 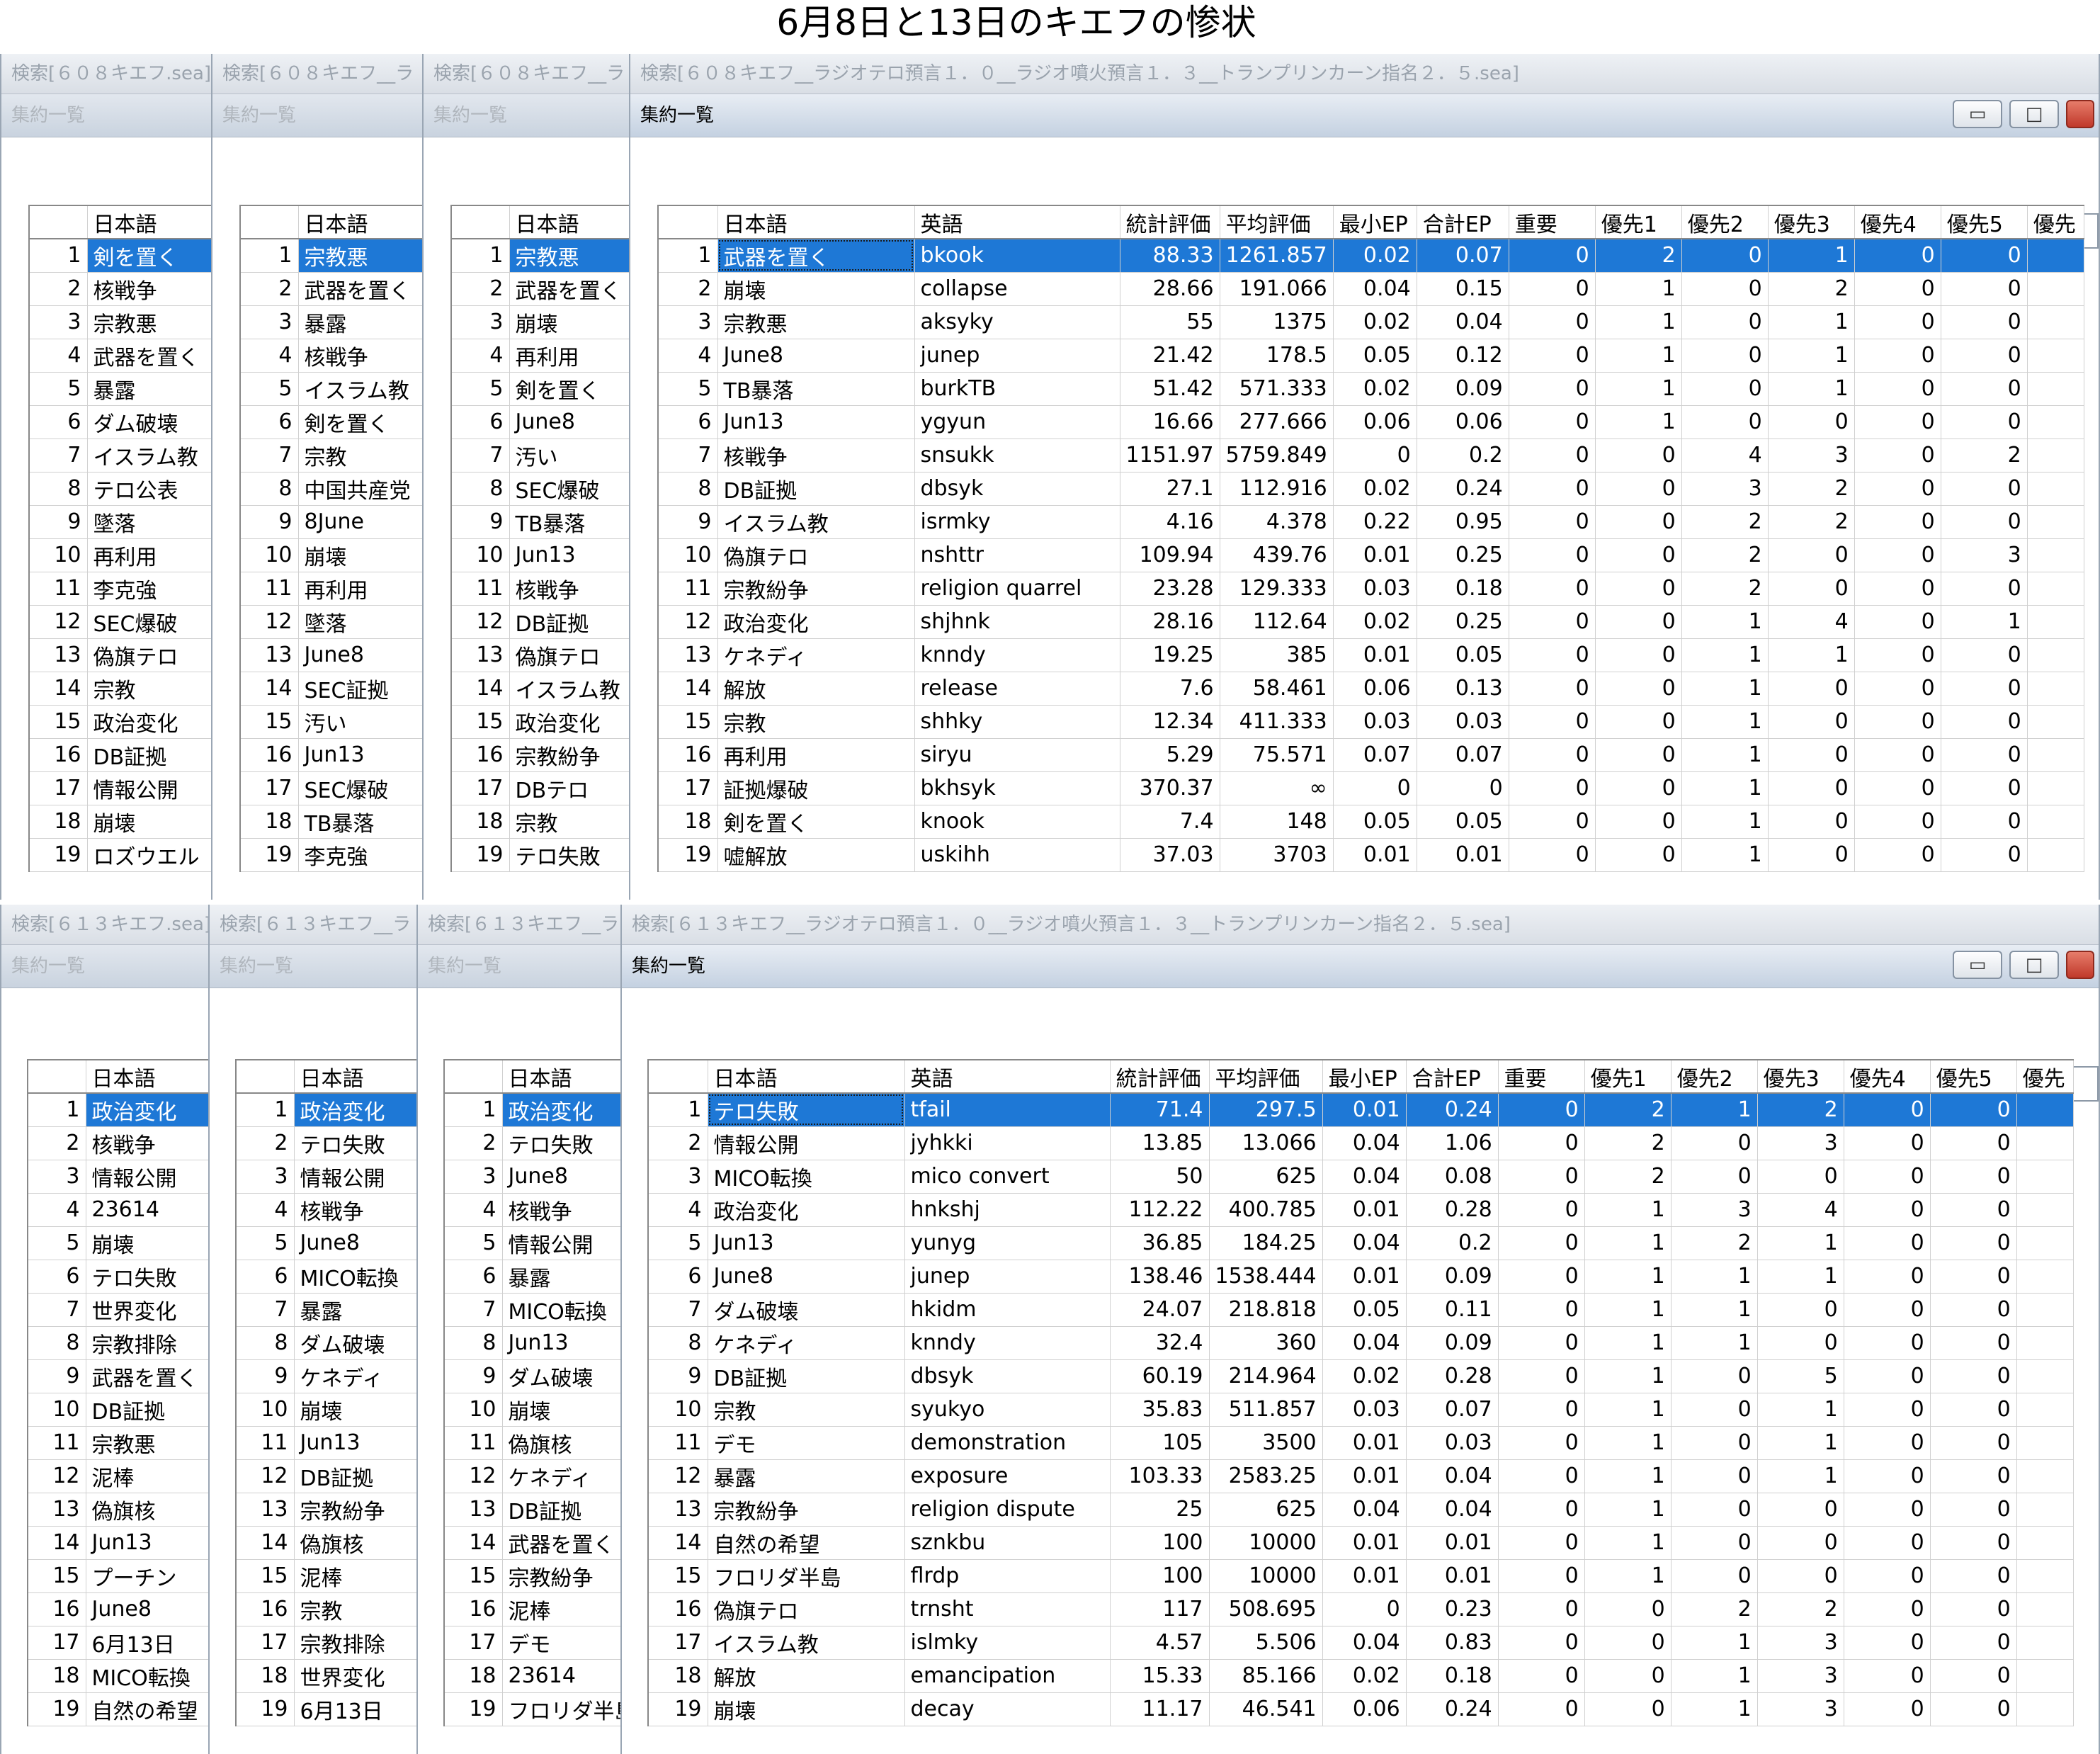 I want to click on table-row: 3 宗教悪 aksyky 55 1375 0.02 0.04 0 1 0 1 0 0, so click(x=1371, y=322).